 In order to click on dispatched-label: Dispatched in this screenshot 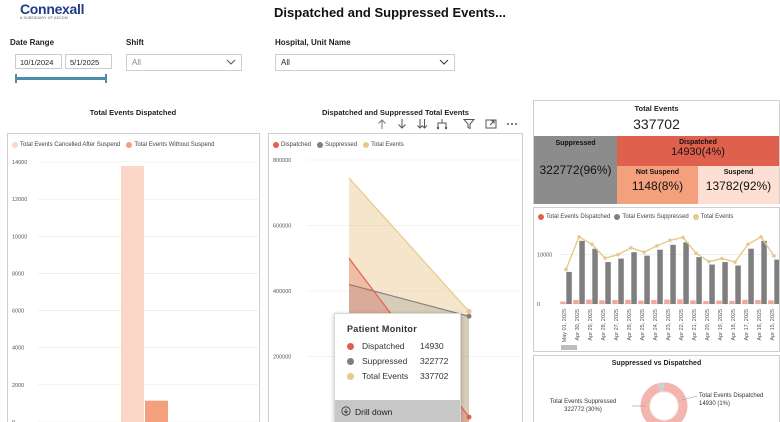, I will do `click(698, 142)`.